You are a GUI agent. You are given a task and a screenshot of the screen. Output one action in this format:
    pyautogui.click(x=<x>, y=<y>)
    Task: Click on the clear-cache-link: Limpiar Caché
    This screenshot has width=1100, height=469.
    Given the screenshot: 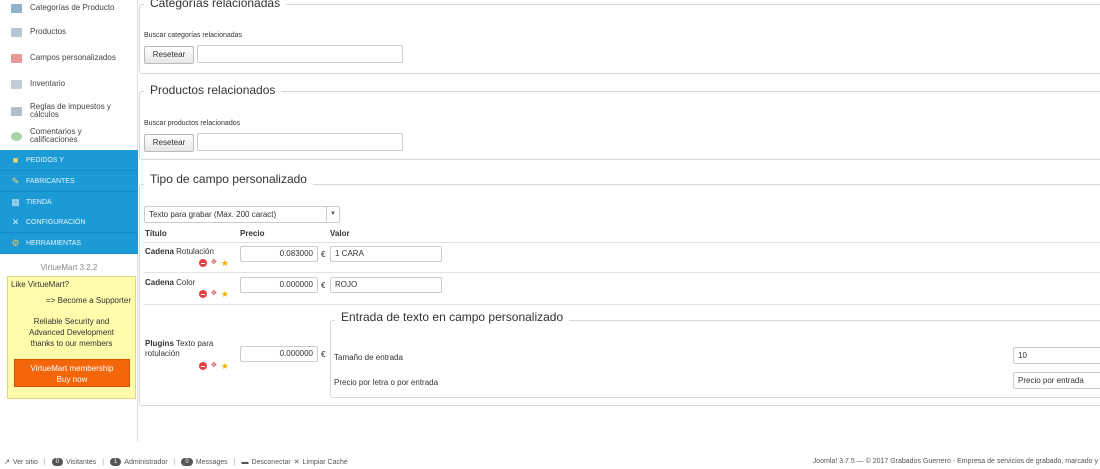 What is the action you would take?
    pyautogui.click(x=325, y=462)
    